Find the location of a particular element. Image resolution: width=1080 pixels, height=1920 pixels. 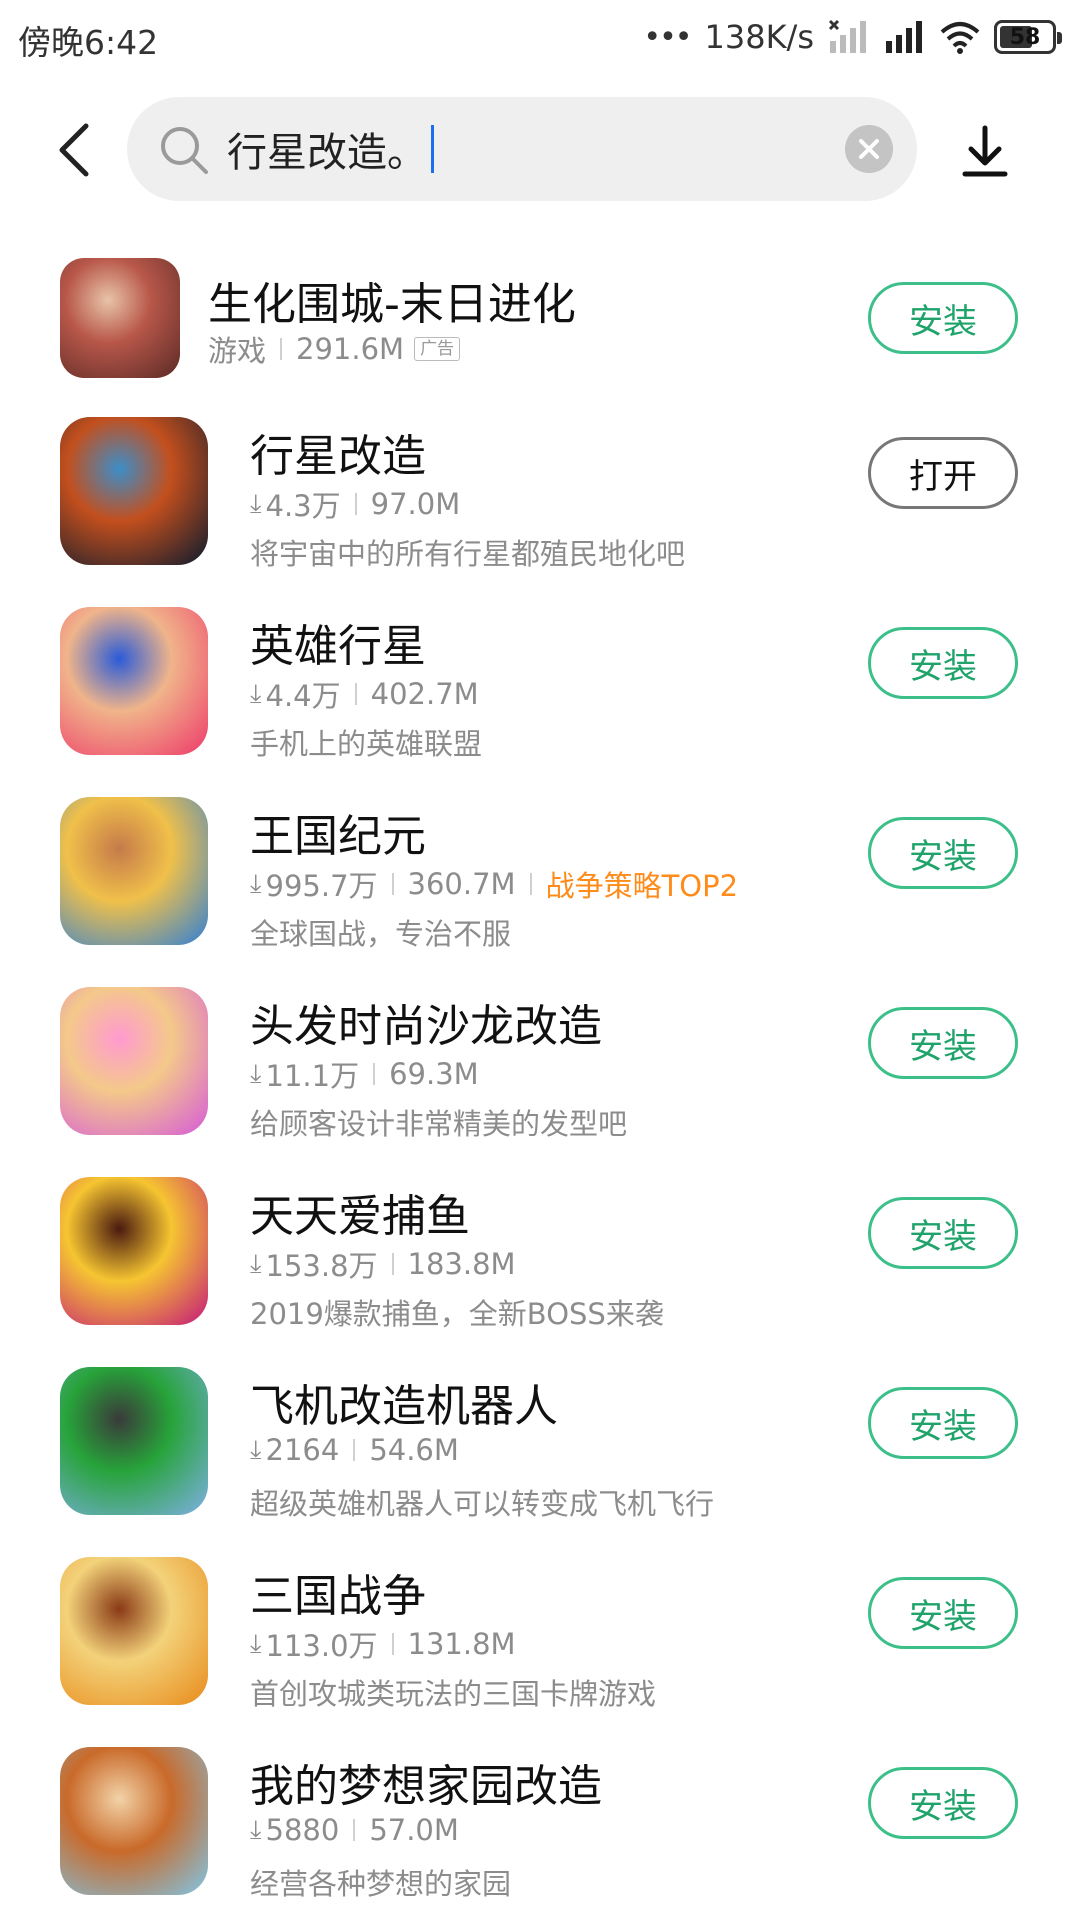

robot-plane-game-icon is located at coordinates (134, 1441).